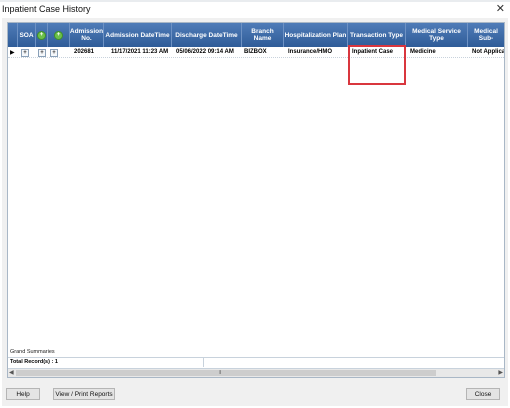 The image size is (510, 408). Describe the element at coordinates (483, 394) in the screenshot. I see `close-button: Close` at that location.